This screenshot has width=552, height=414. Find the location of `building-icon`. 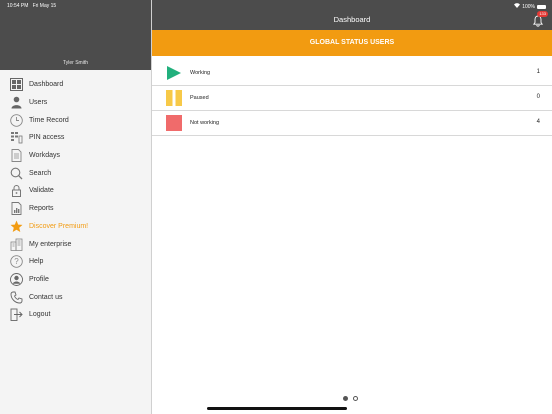

building-icon is located at coordinates (16, 244).